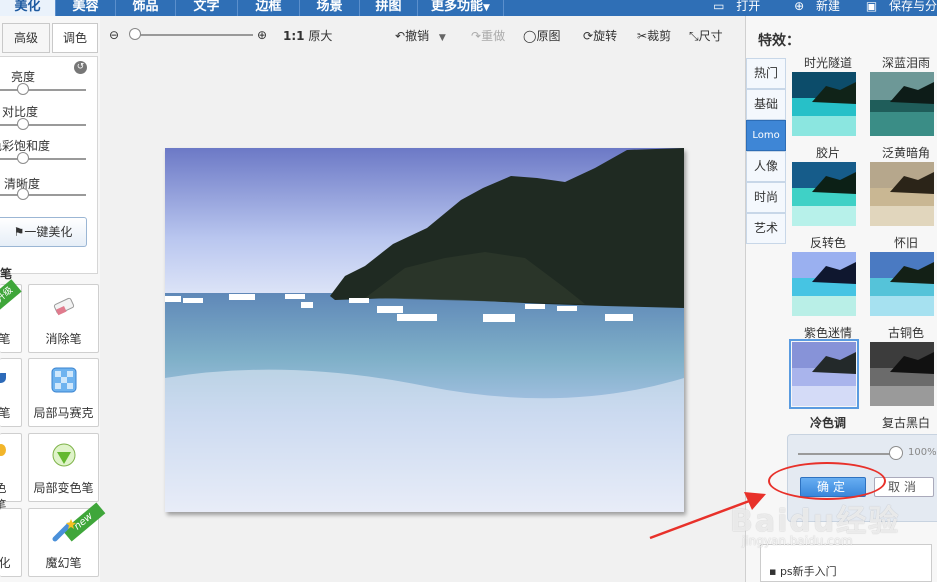 The width and height of the screenshot is (937, 582). I want to click on help-links-box: ▪ ps新手入门, so click(846, 563).